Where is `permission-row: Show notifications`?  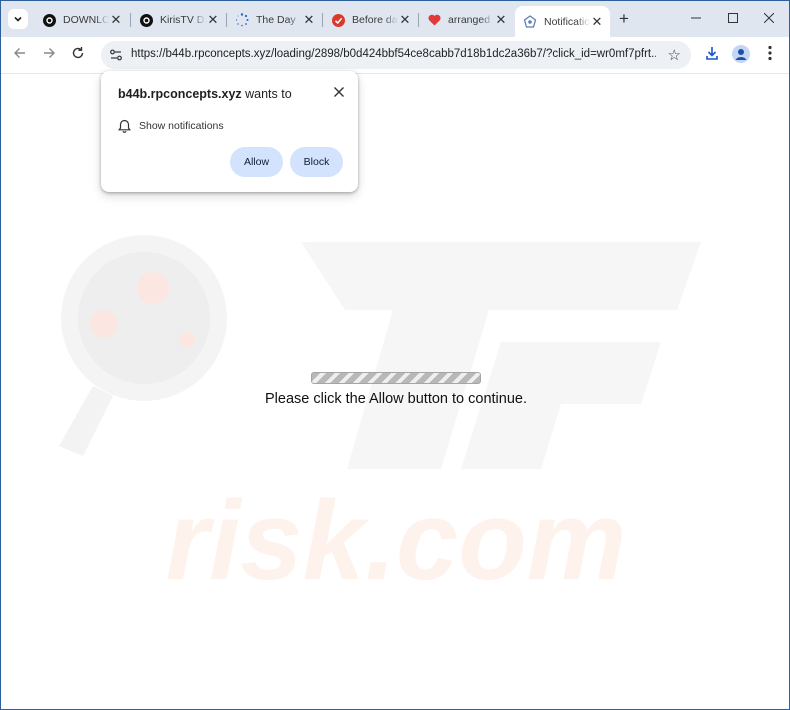 permission-row: Show notifications is located at coordinates (171, 126).